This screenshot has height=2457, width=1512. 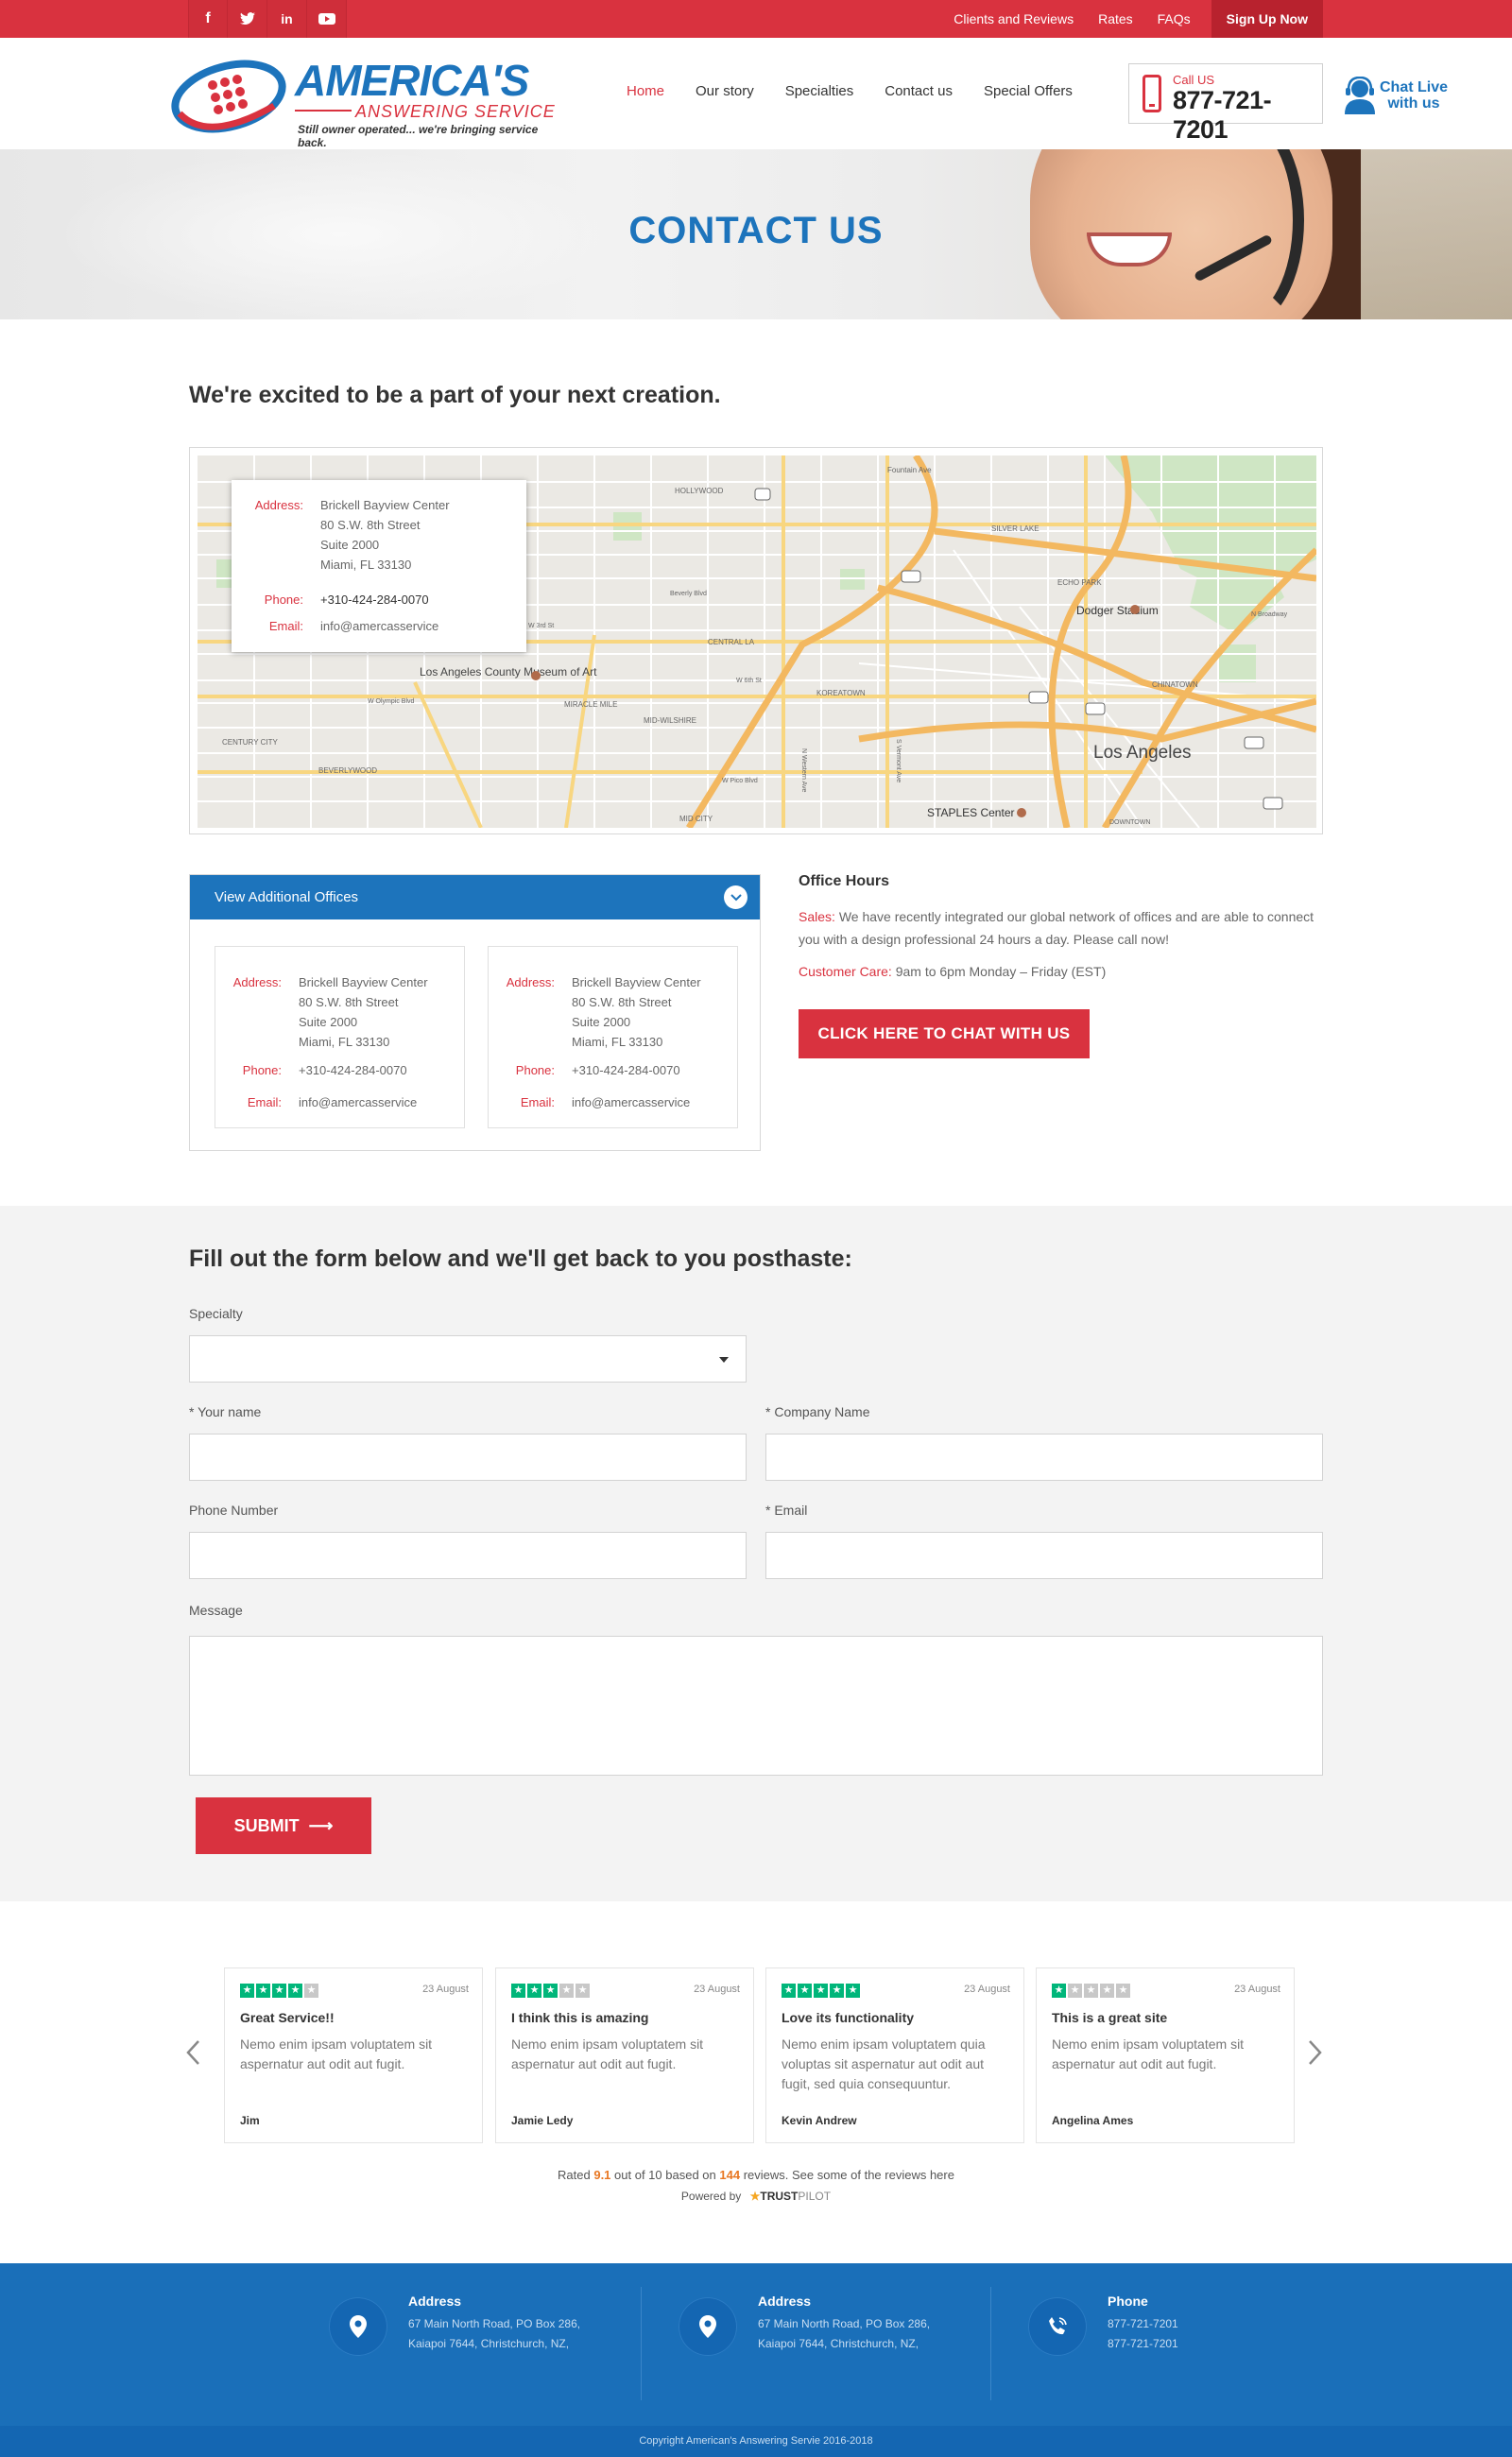 I want to click on office-email-label: Email:, so click(x=537, y=1102).